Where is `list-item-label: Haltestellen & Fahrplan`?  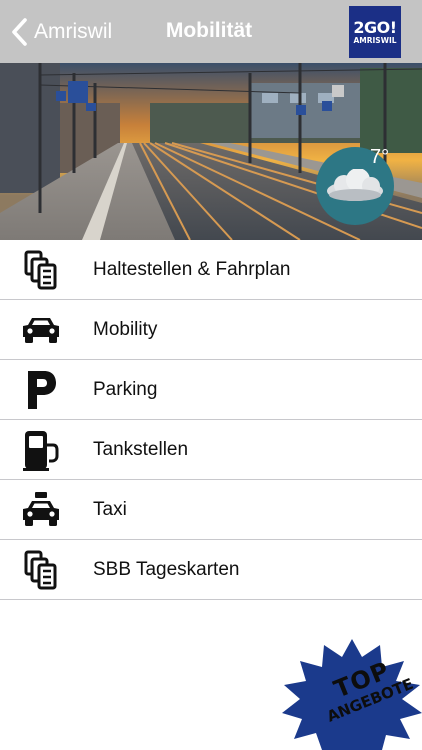 list-item-label: Haltestellen & Fahrplan is located at coordinates (192, 269).